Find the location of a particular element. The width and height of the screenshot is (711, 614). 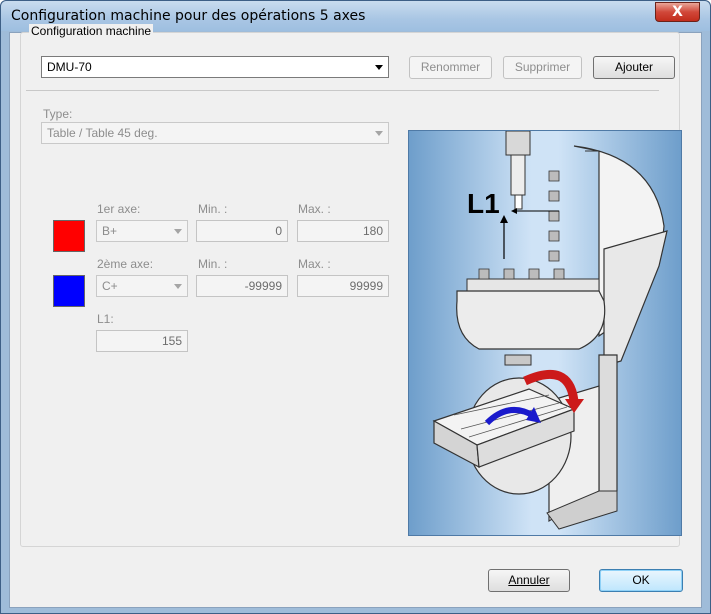

axis2-min-field: -99999 is located at coordinates (242, 286).